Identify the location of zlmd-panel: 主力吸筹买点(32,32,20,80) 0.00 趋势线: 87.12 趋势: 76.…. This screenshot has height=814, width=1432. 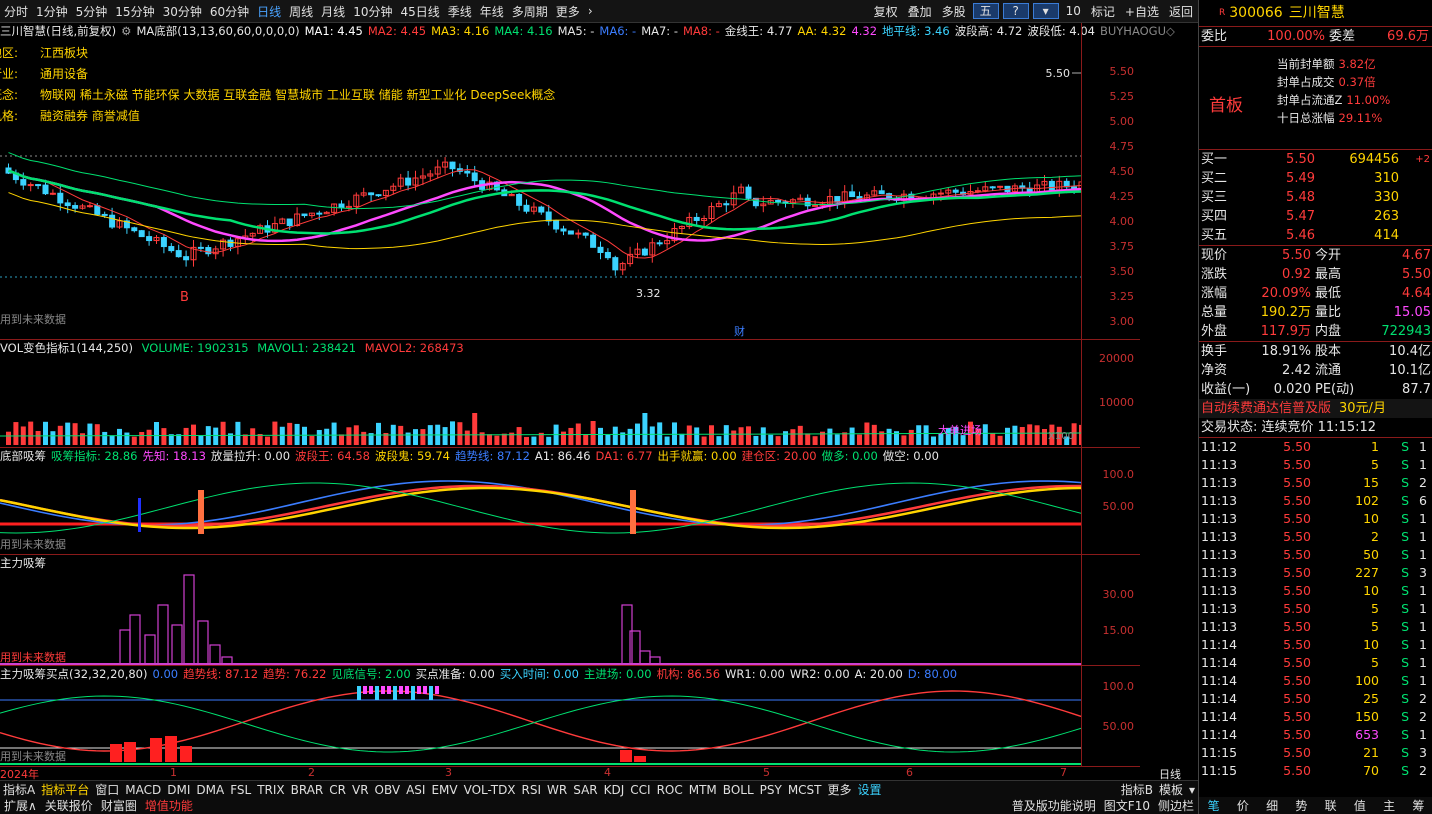
(570, 716).